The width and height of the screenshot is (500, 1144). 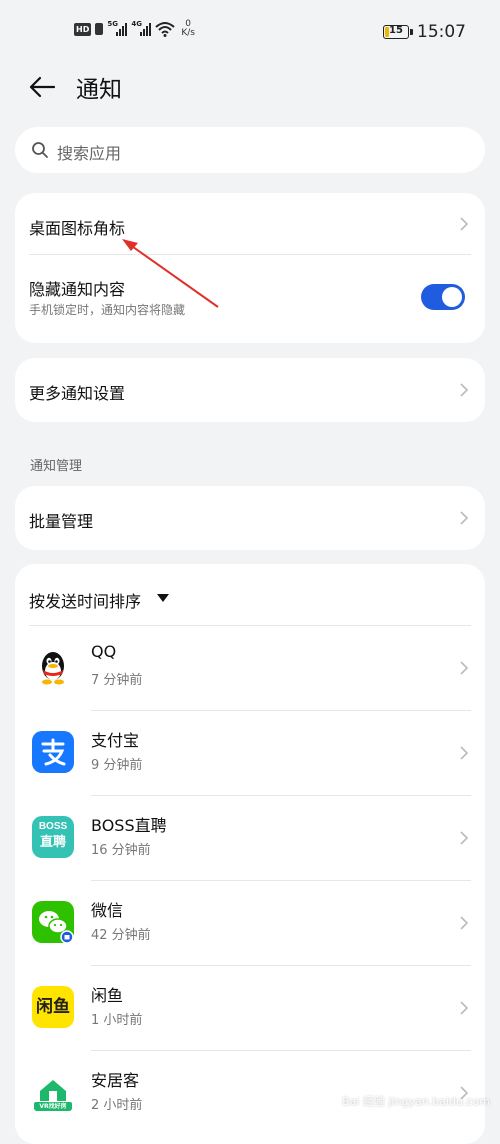 What do you see at coordinates (163, 598) in the screenshot?
I see `dropdown-triangle-icon` at bounding box center [163, 598].